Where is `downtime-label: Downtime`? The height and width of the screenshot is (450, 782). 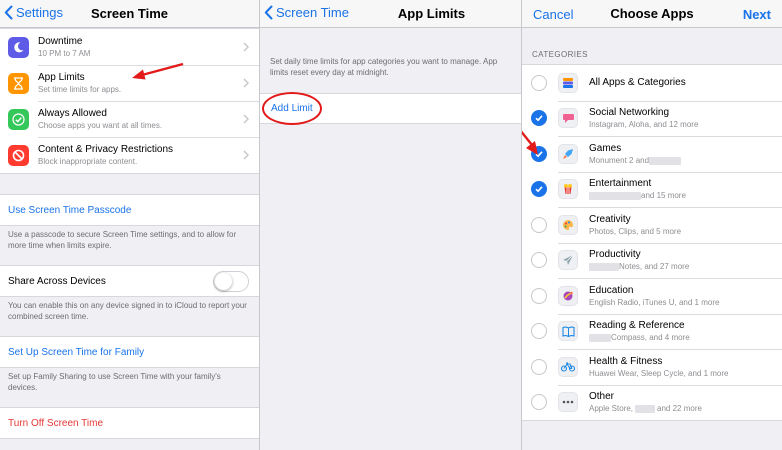 downtime-label: Downtime is located at coordinates (60, 41).